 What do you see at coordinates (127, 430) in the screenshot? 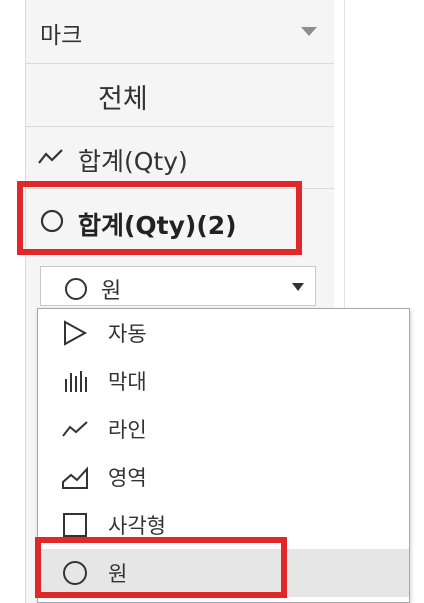
I see `menu-item-label: 라인` at bounding box center [127, 430].